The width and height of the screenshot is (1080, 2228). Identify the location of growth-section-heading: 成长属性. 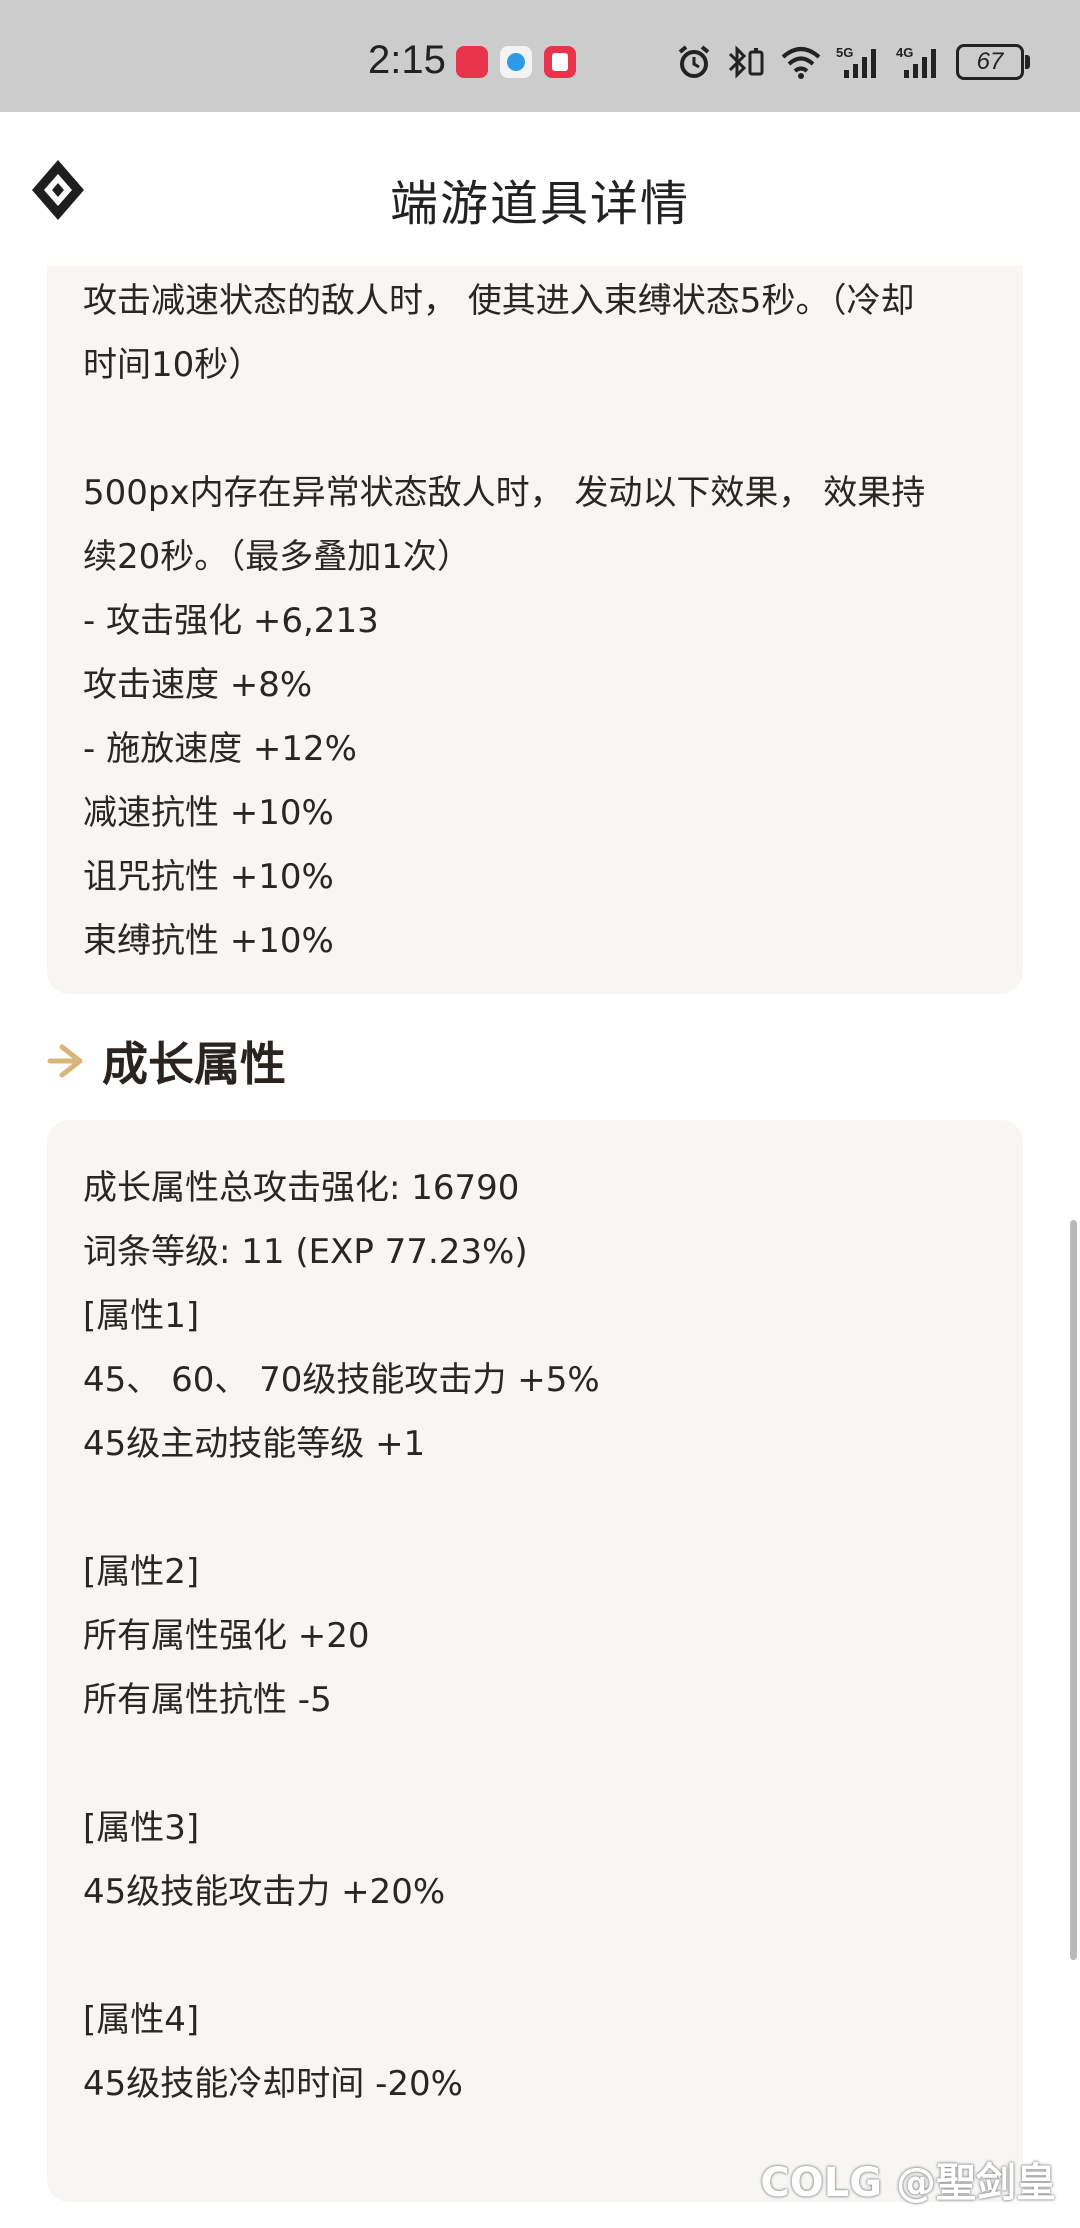
(166, 1061).